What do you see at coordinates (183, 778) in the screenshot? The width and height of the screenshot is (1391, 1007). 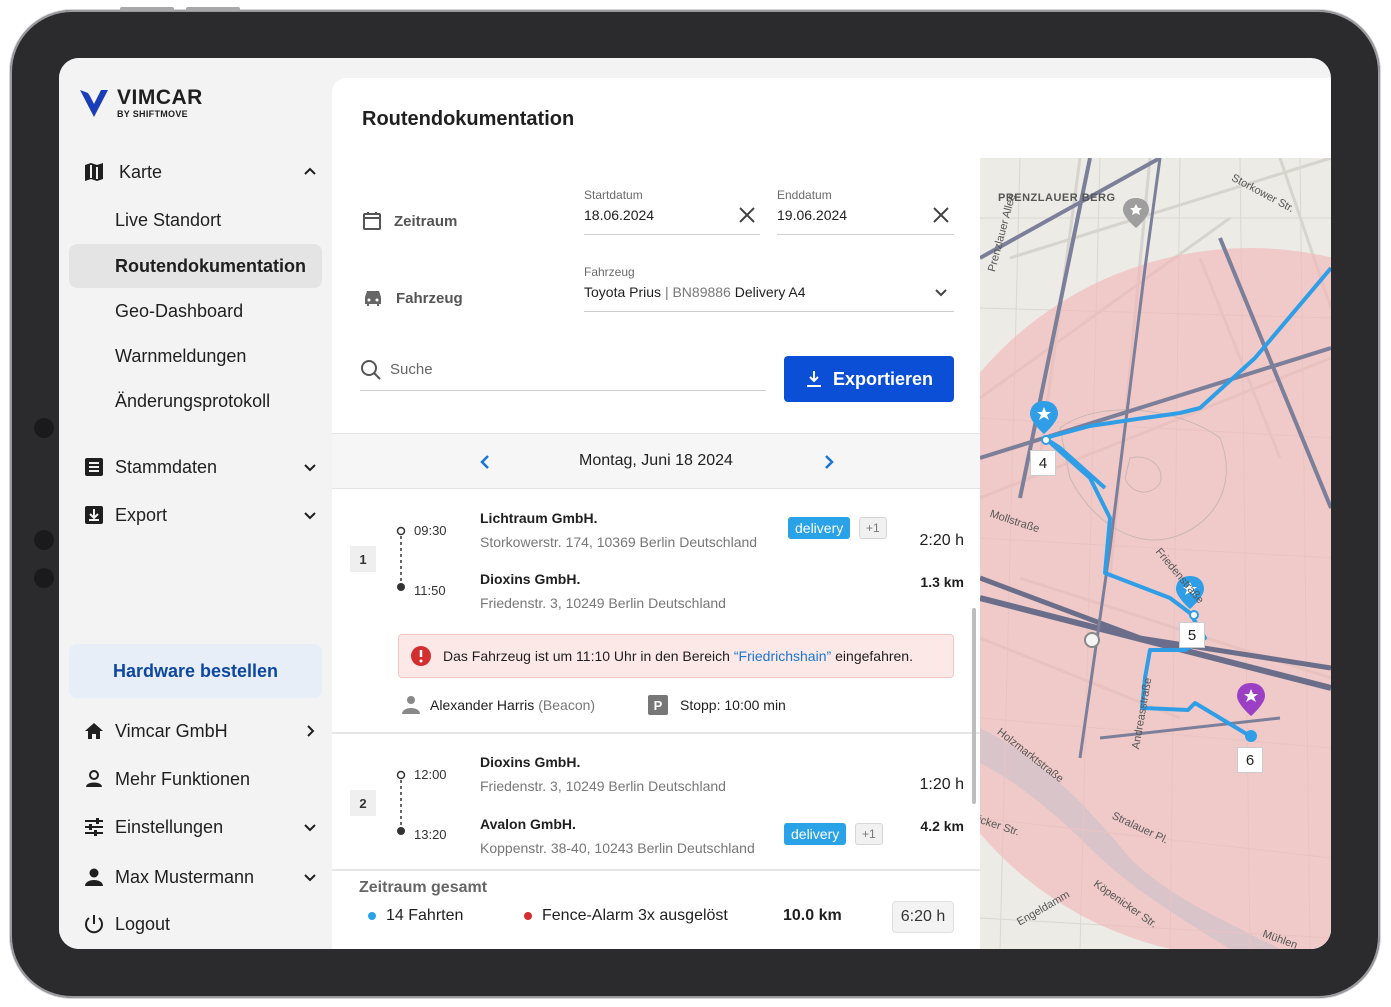 I see `nav-more-label: Mehr Funktionen` at bounding box center [183, 778].